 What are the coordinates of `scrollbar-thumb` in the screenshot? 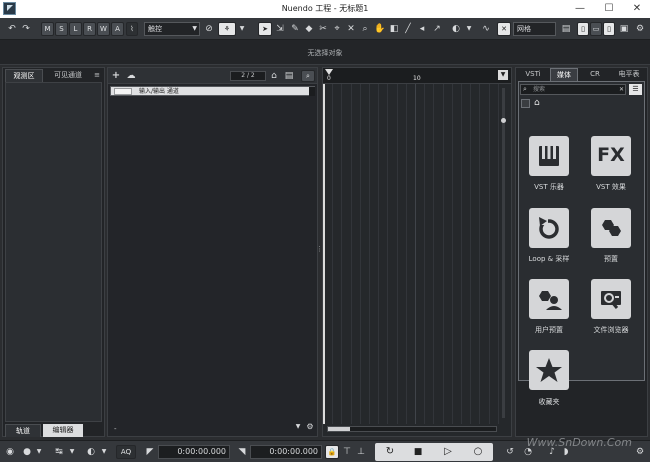 It's located at (339, 429).